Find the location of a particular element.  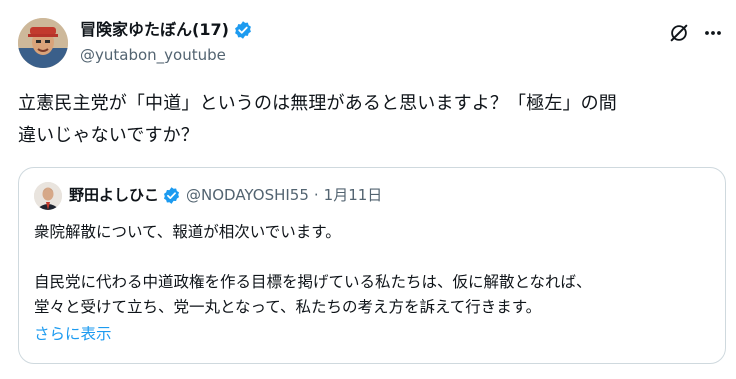

author-name: 冒険家ゆたぼん(17) is located at coordinates (154, 30).